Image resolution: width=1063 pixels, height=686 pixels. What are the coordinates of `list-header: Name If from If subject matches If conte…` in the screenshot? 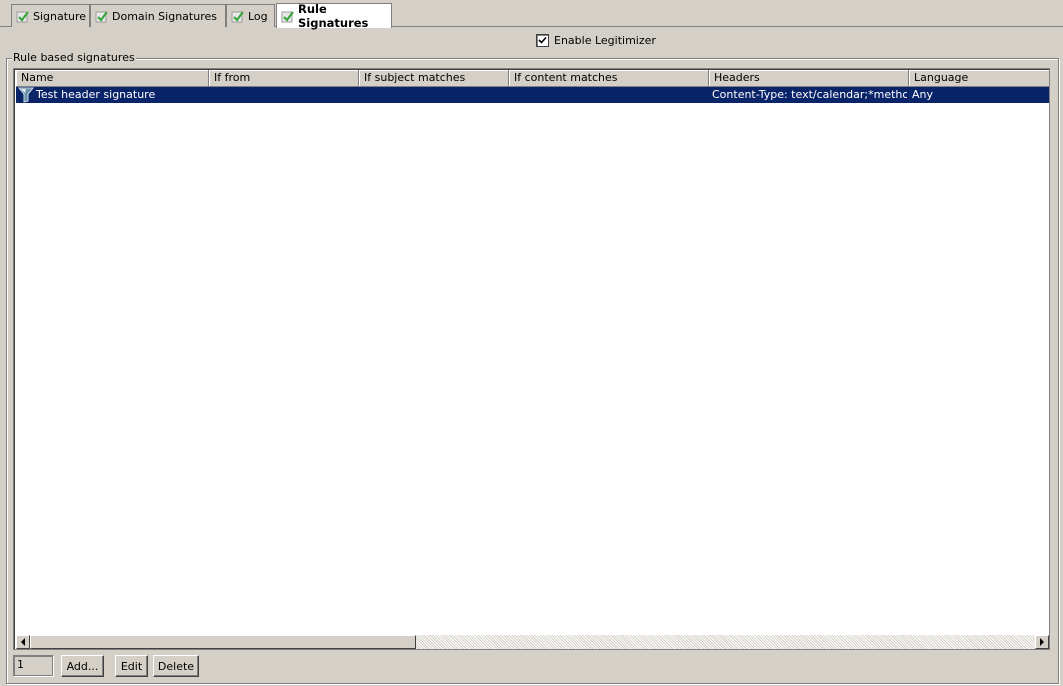 It's located at (532, 78).